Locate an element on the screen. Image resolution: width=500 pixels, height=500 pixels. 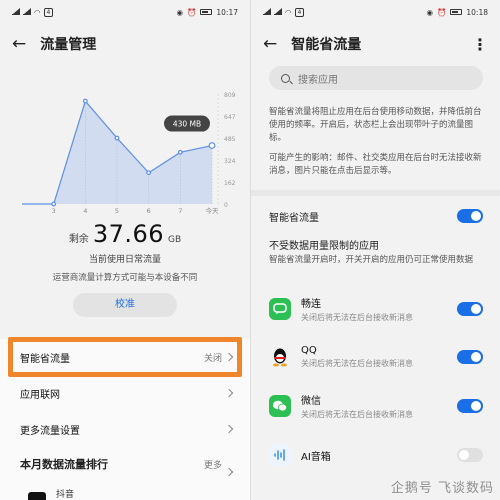
x-tick-label: 5 is located at coordinates (117, 211).